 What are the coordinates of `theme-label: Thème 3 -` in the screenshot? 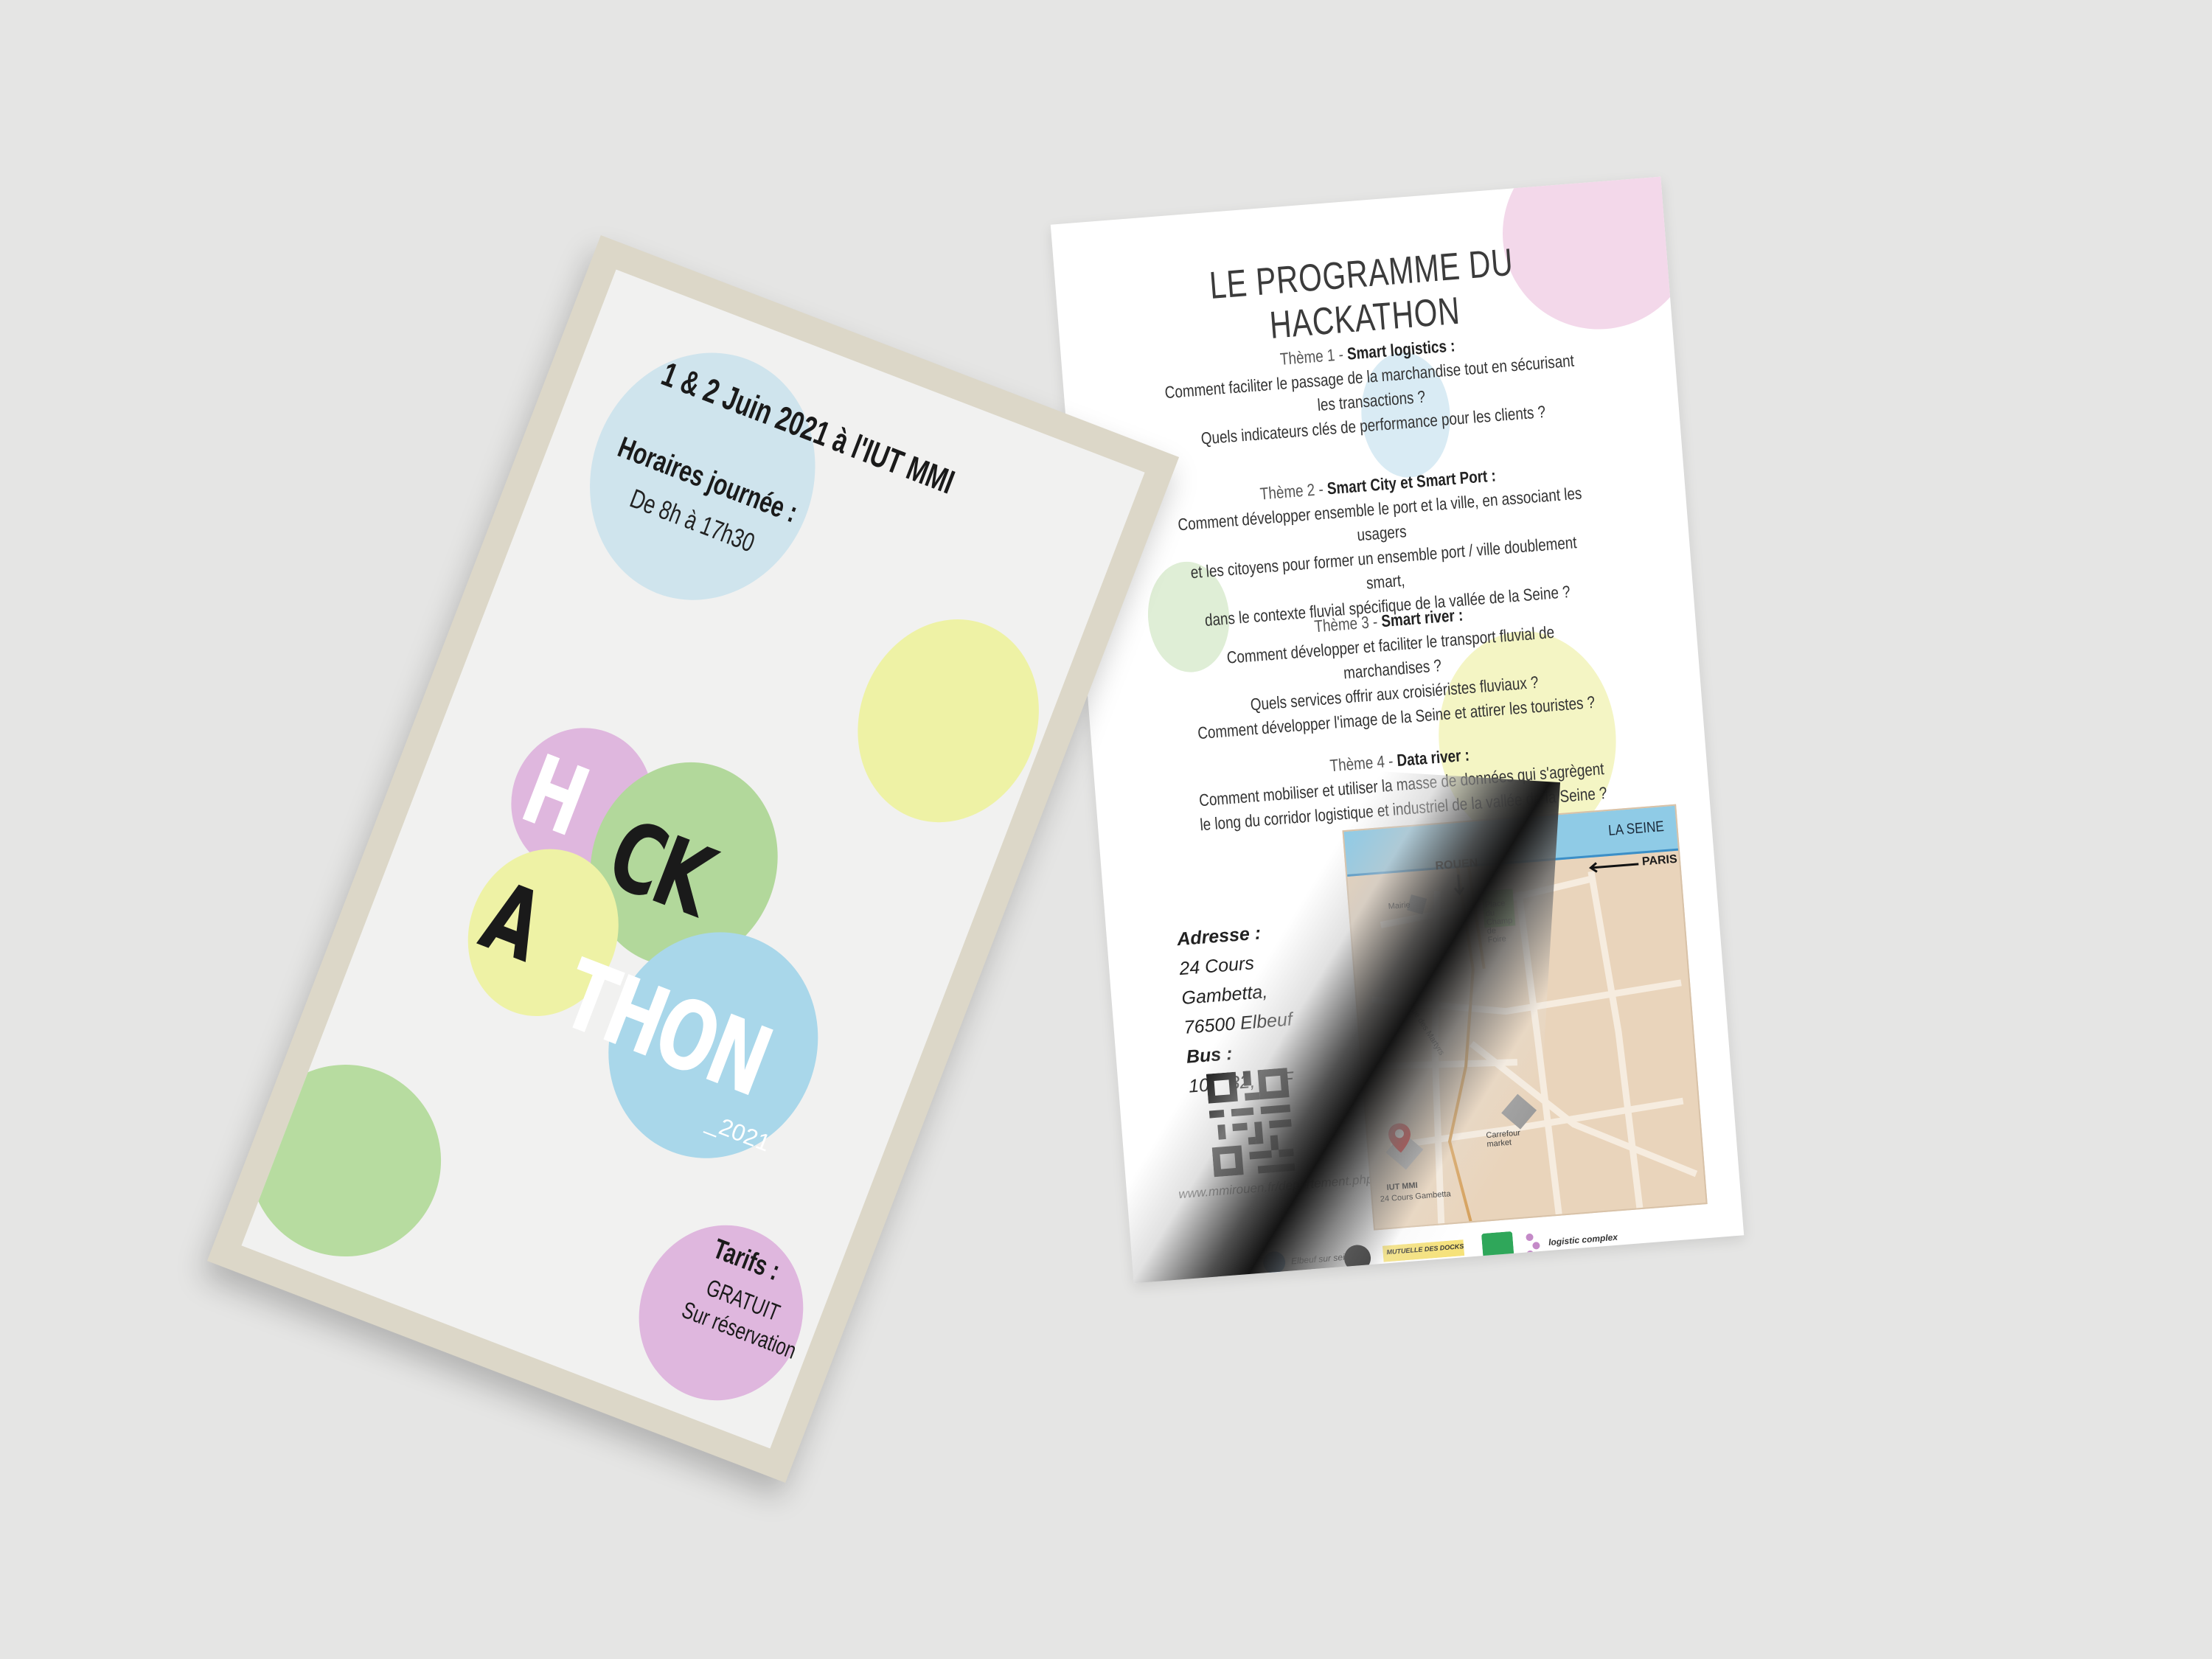 It's located at (1347, 623).